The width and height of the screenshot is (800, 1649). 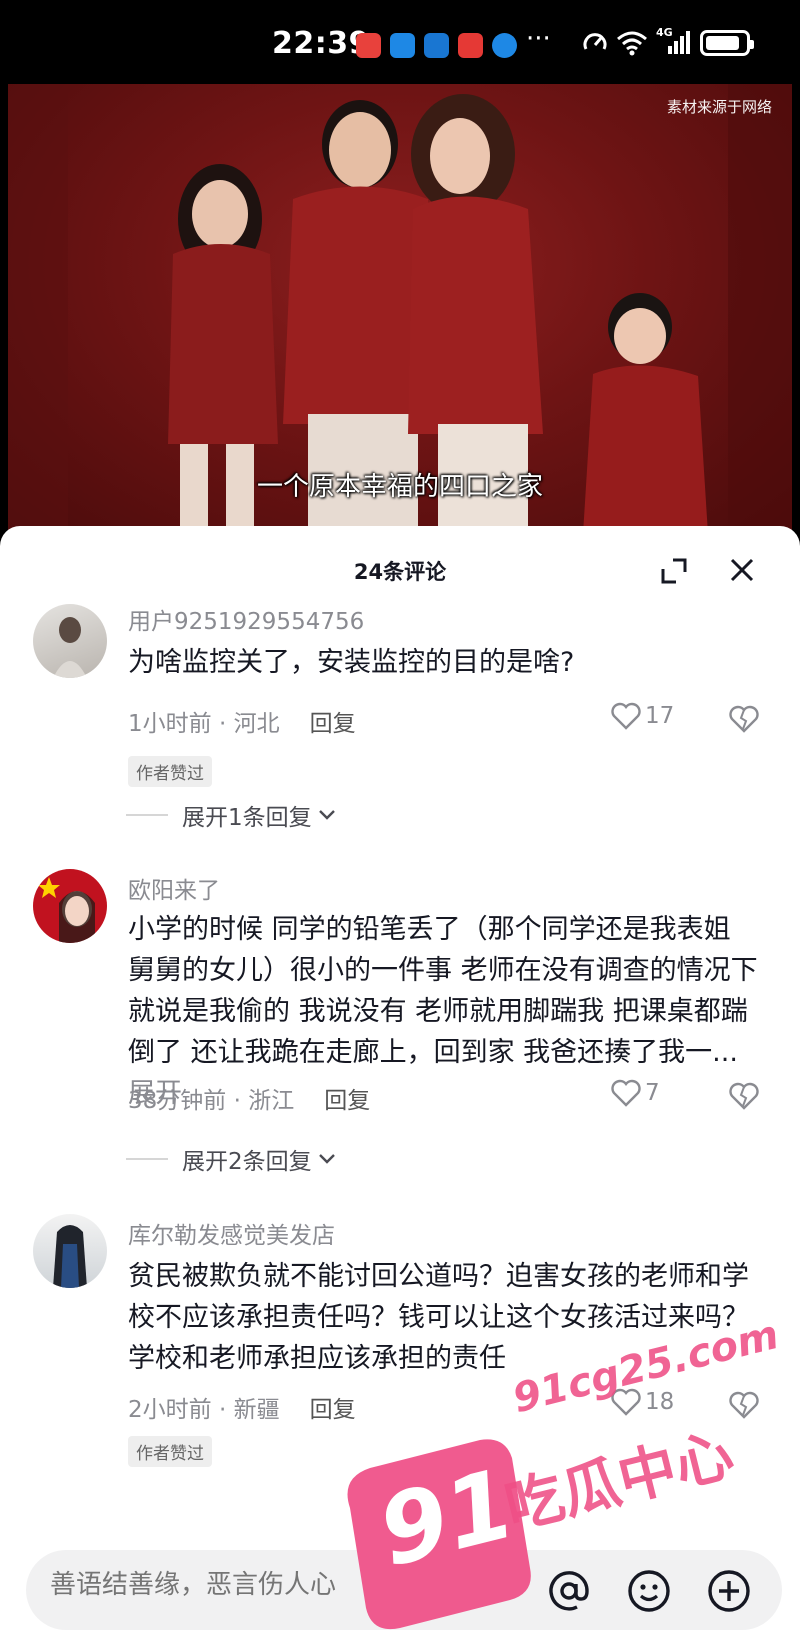 What do you see at coordinates (211, 1101) in the screenshot?
I see `comment-time-location: 38分钟前 · 浙江` at bounding box center [211, 1101].